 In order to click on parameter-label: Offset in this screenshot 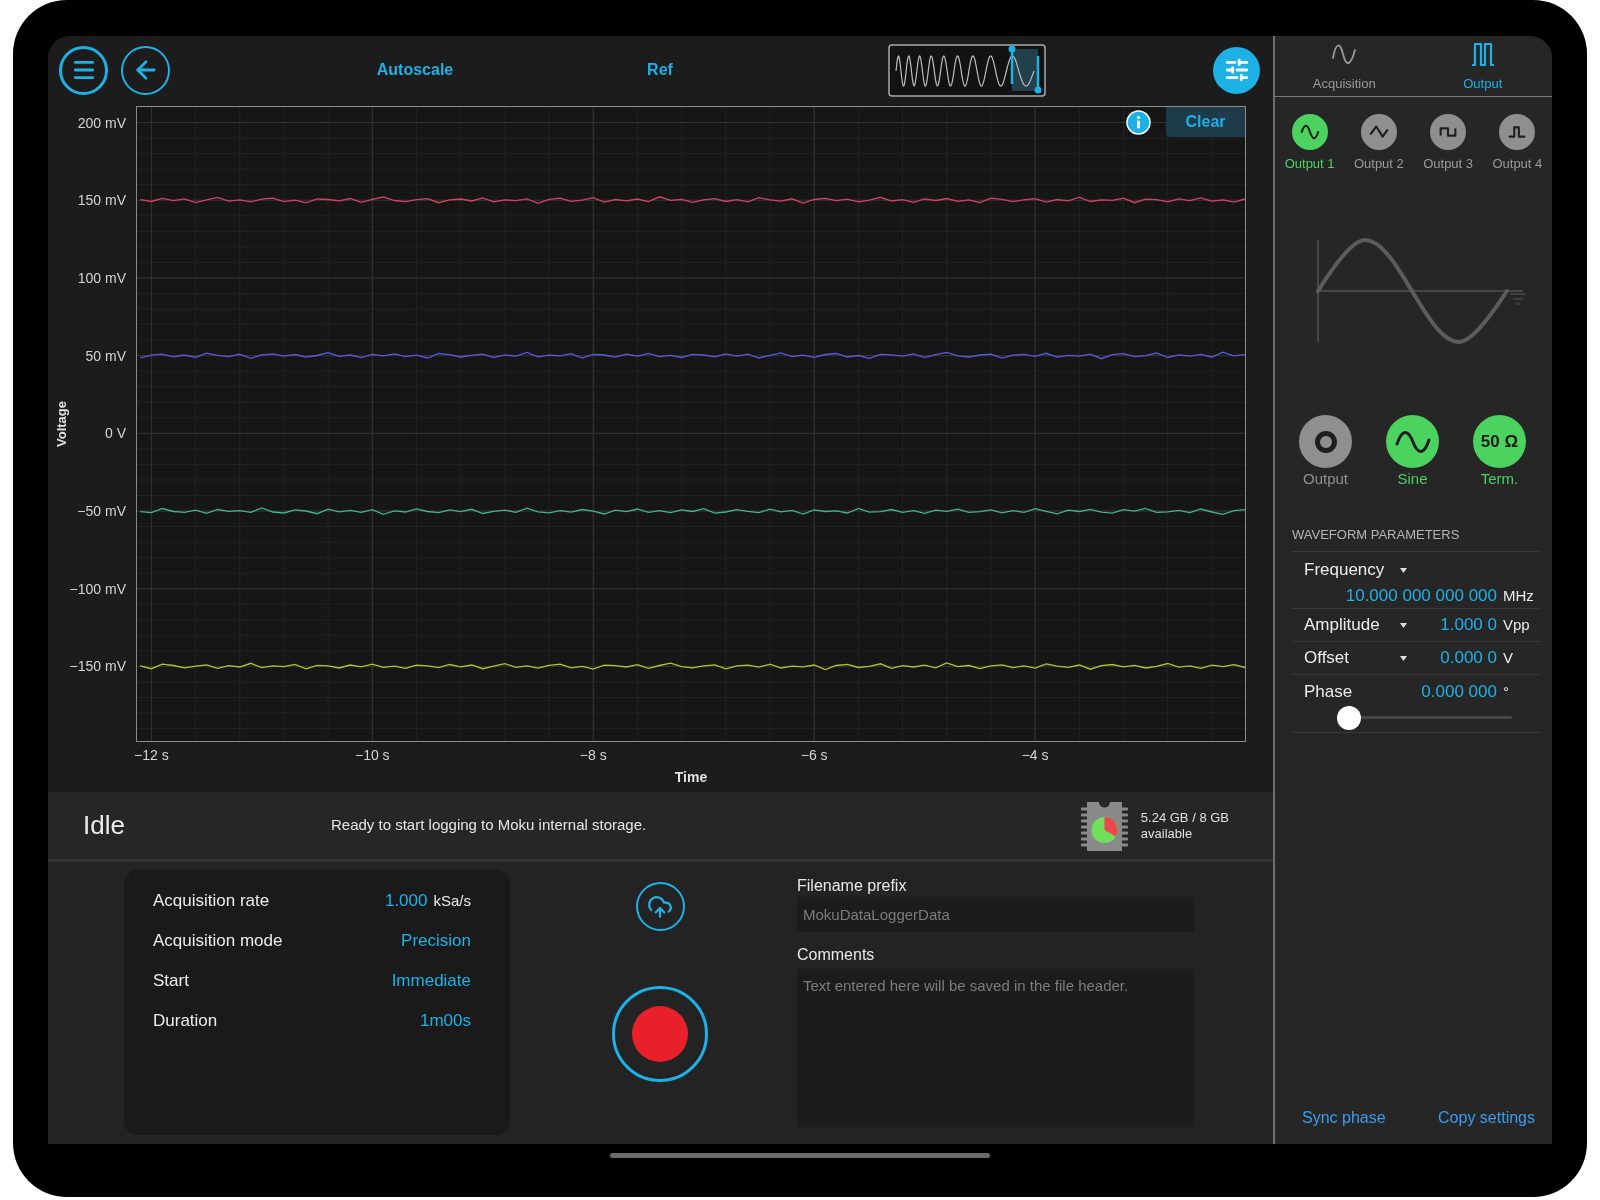, I will do `click(1327, 658)`.